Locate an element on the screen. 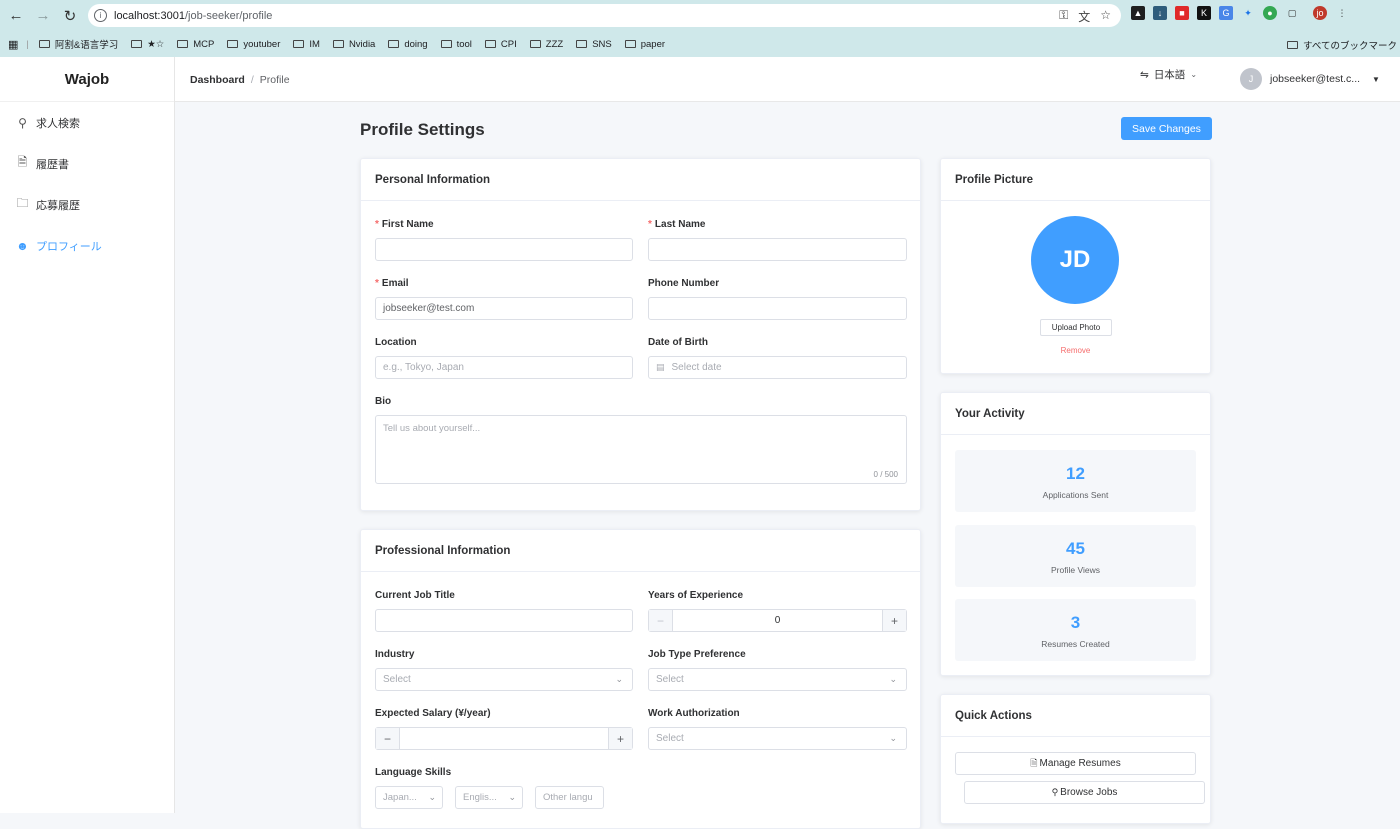 This screenshot has width=1400, height=829. bookmark-folder: doing is located at coordinates (408, 44).